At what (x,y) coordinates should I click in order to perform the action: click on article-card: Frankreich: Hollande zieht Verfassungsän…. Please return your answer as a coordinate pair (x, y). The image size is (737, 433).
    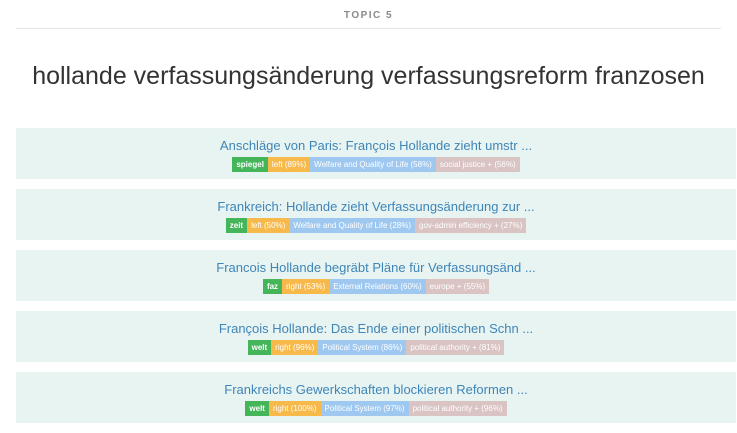
    Looking at the image, I should click on (376, 214).